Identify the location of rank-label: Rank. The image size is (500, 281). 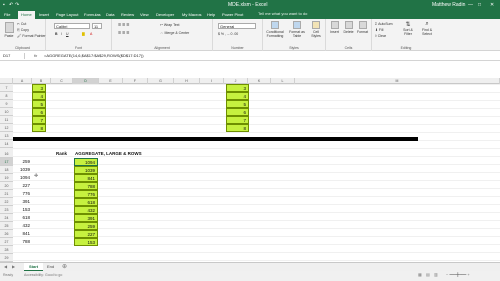
(65, 154).